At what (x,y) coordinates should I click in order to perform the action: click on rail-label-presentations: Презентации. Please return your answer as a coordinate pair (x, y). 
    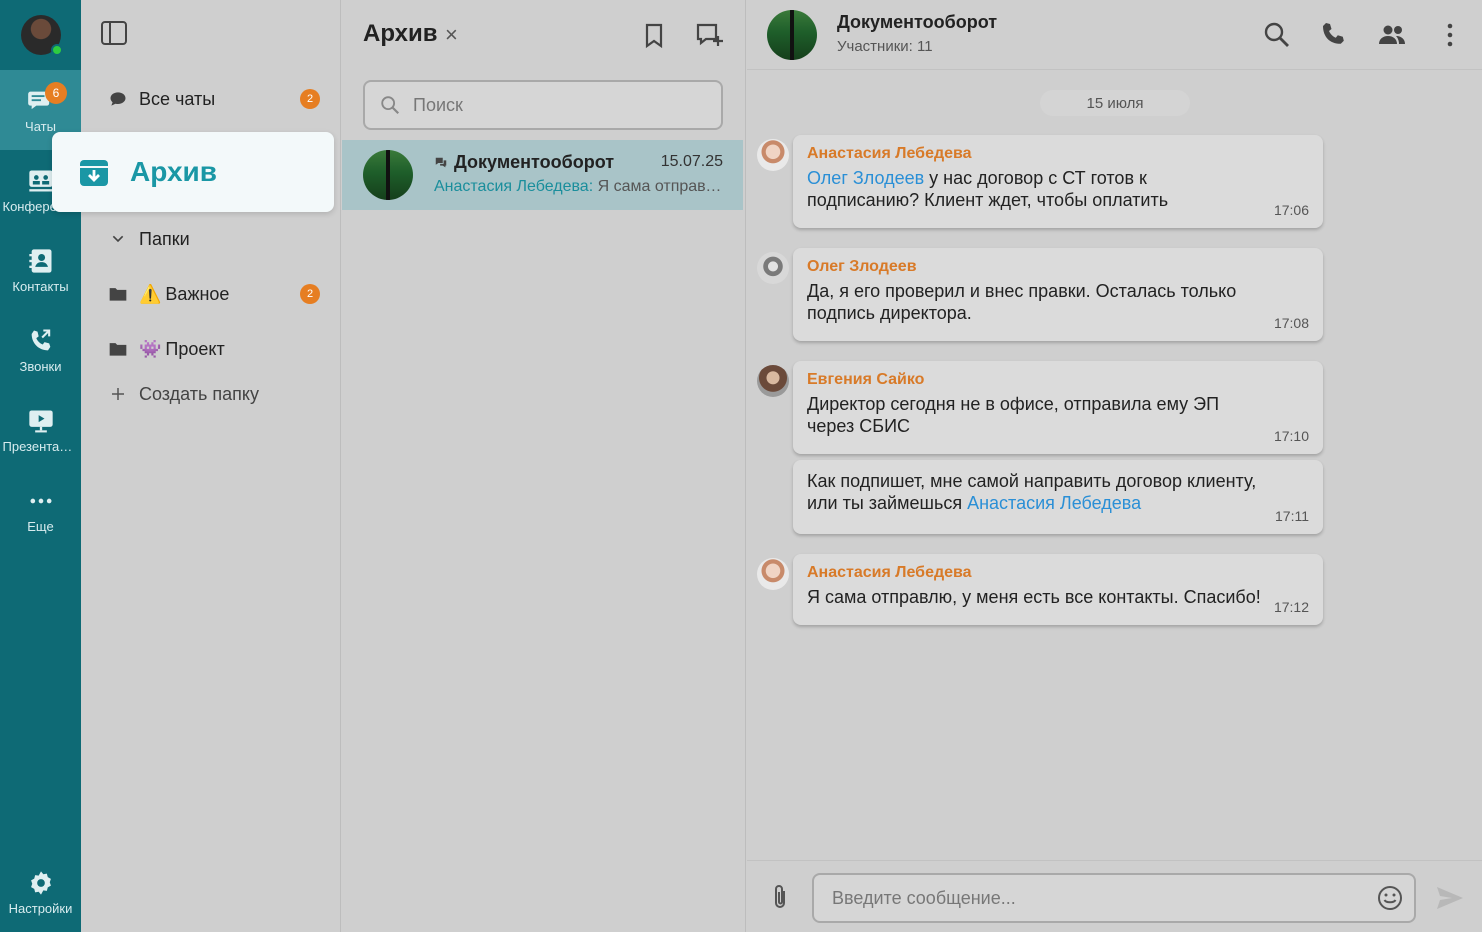
    Looking at the image, I should click on (40, 446).